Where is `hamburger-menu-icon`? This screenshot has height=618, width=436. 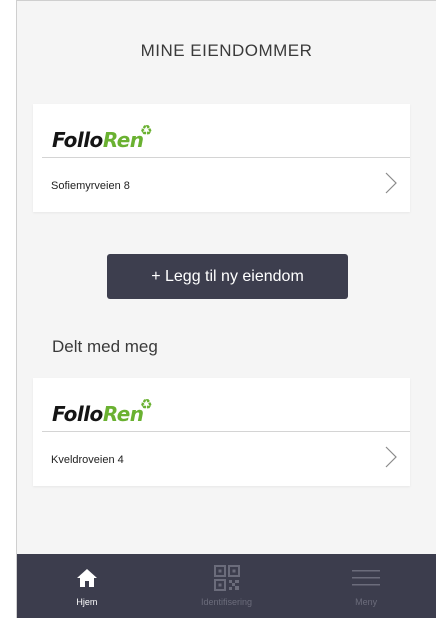 hamburger-menu-icon is located at coordinates (366, 578).